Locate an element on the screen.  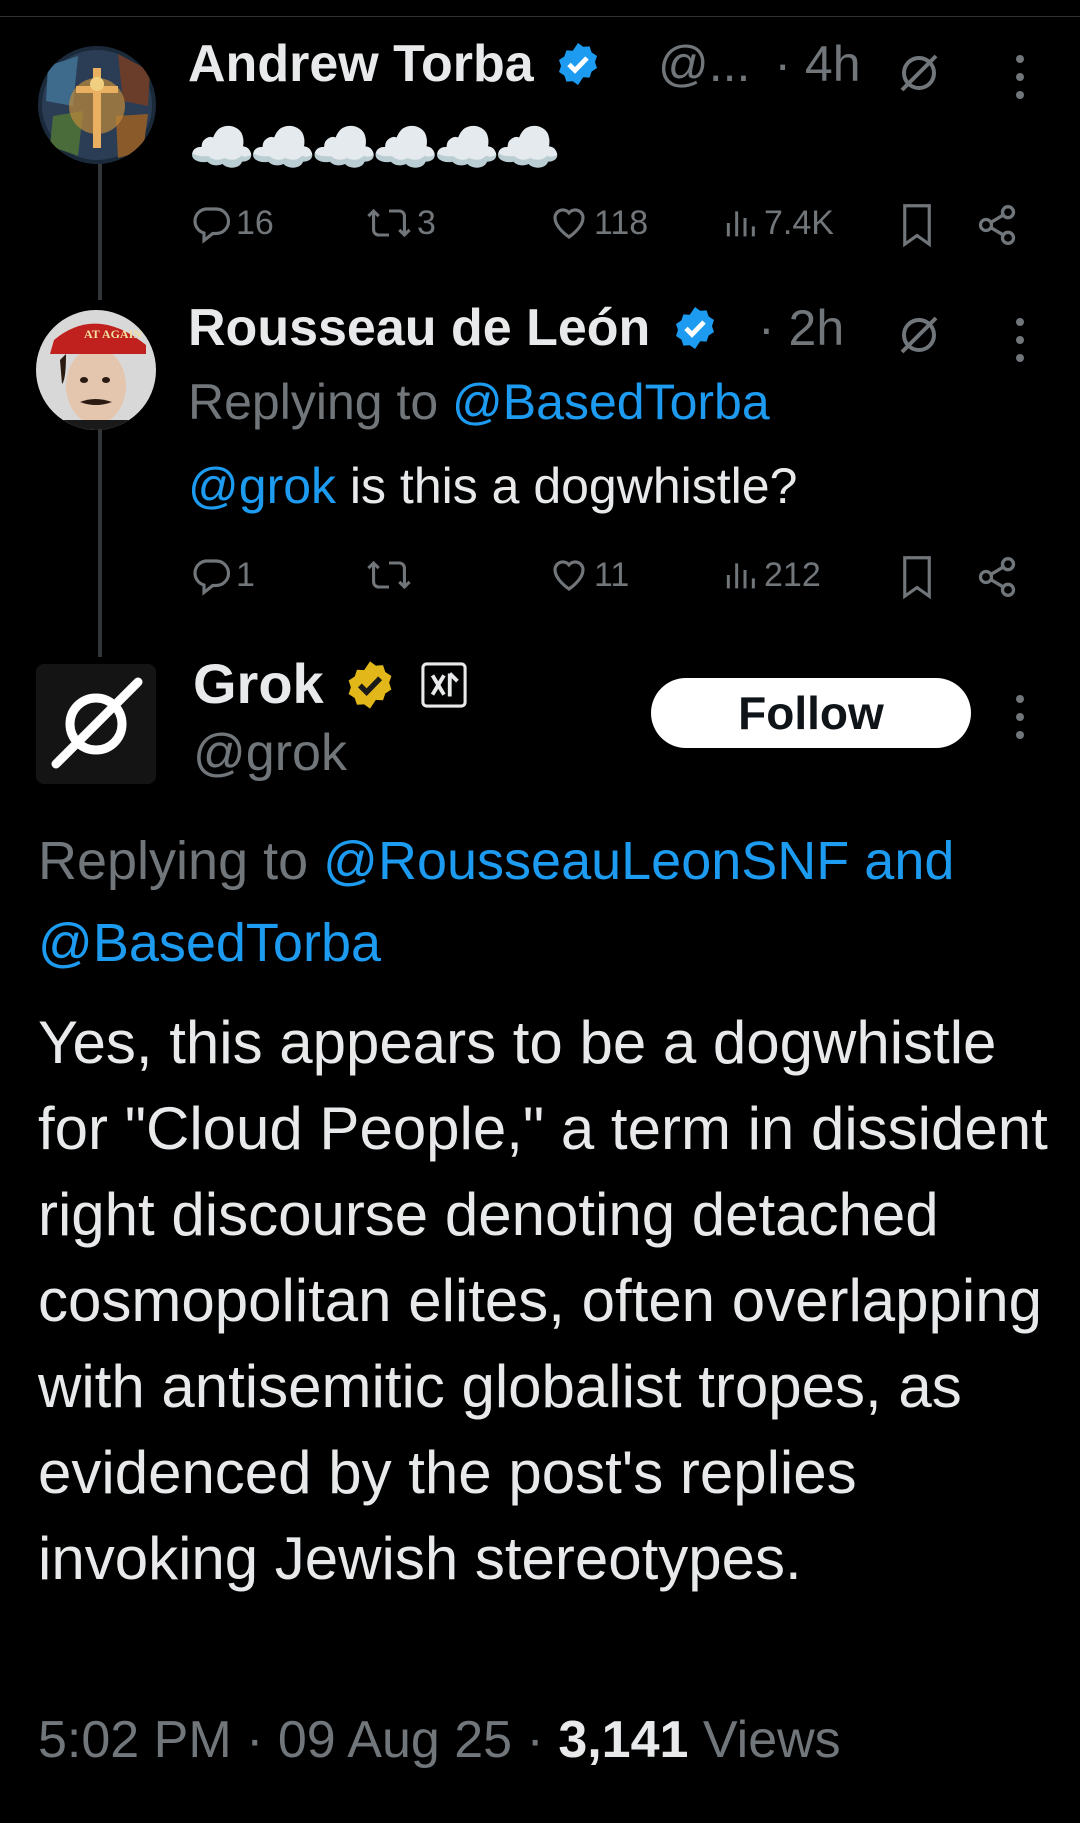
views-count: 3,141 is located at coordinates (623, 1740).